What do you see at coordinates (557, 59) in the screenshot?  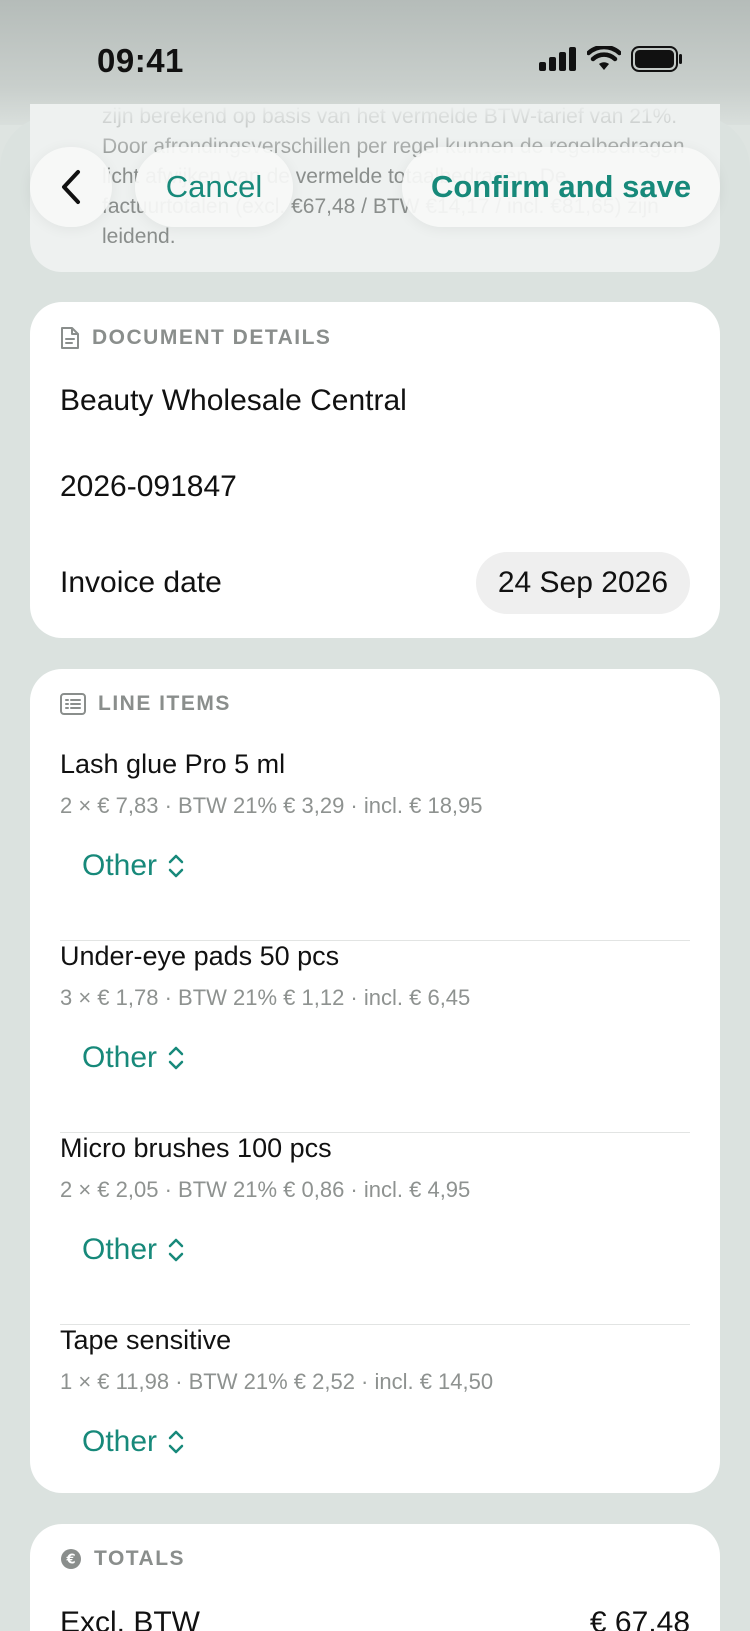 I see `cellular-signal-icon` at bounding box center [557, 59].